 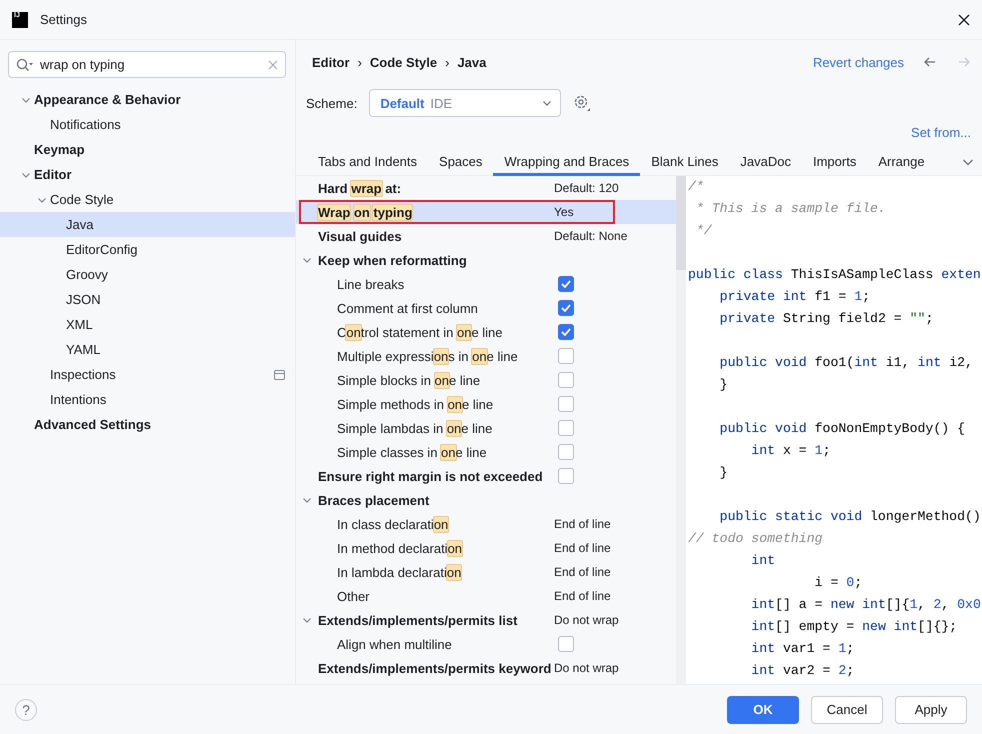 I want to click on sidebar-item: YAML, so click(x=147, y=349).